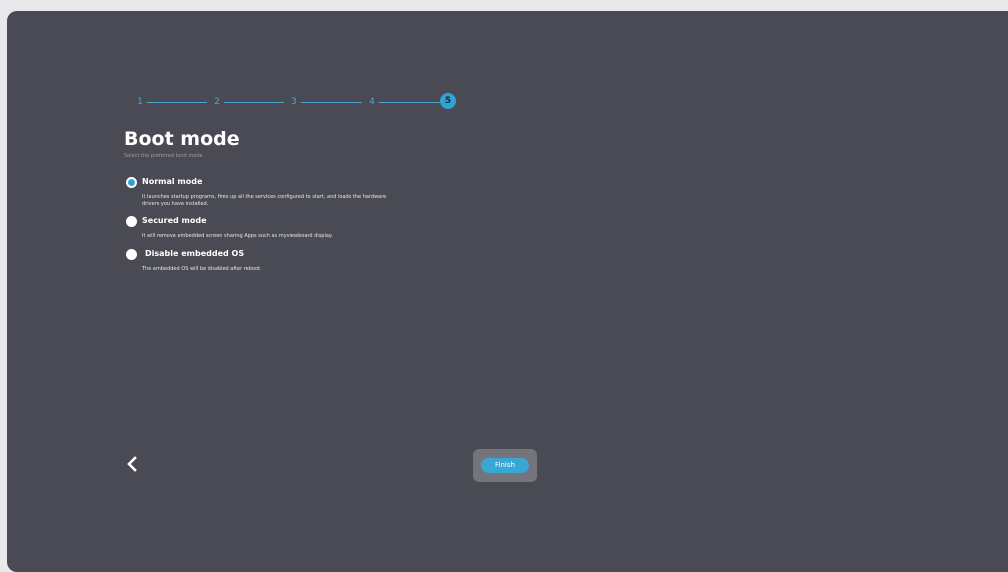 This screenshot has height=572, width=1008. What do you see at coordinates (131, 221) in the screenshot?
I see `radio-secured-mode` at bounding box center [131, 221].